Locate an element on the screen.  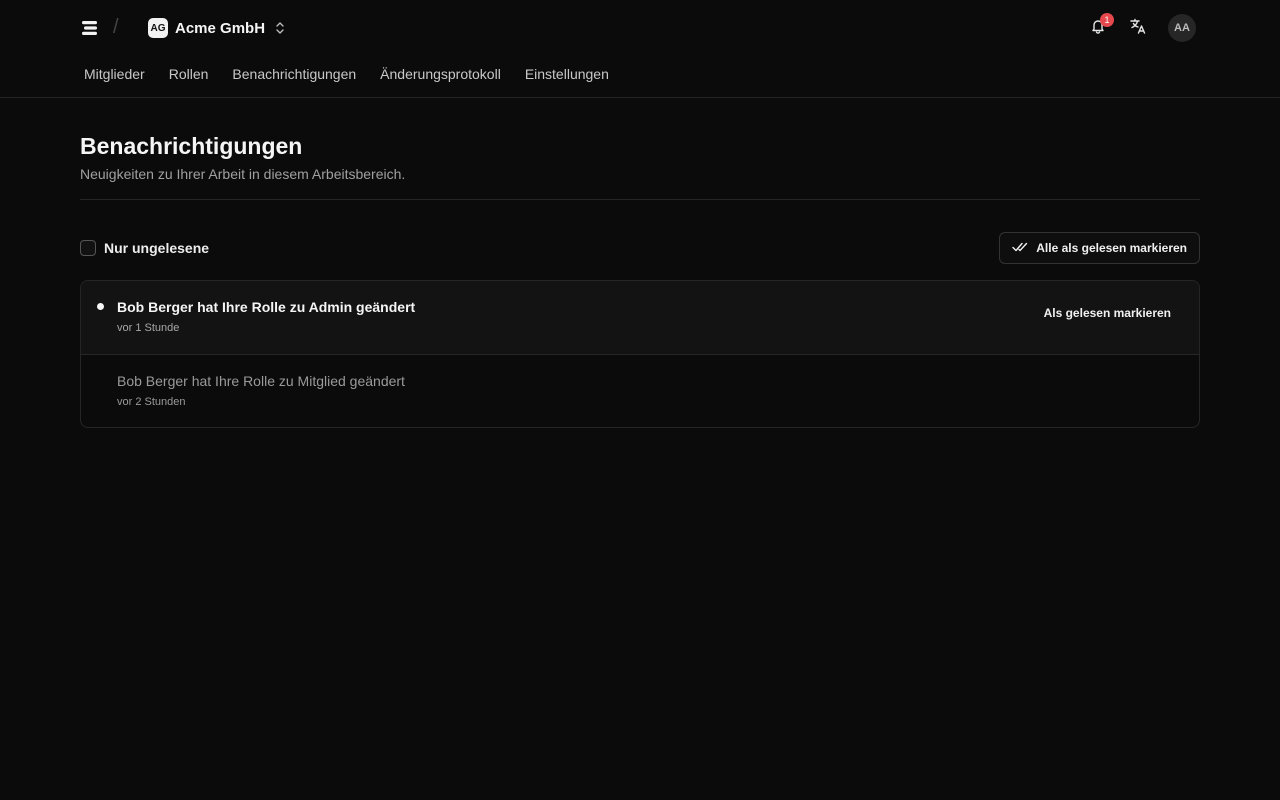
stacked-layers-icon is located at coordinates (90, 28).